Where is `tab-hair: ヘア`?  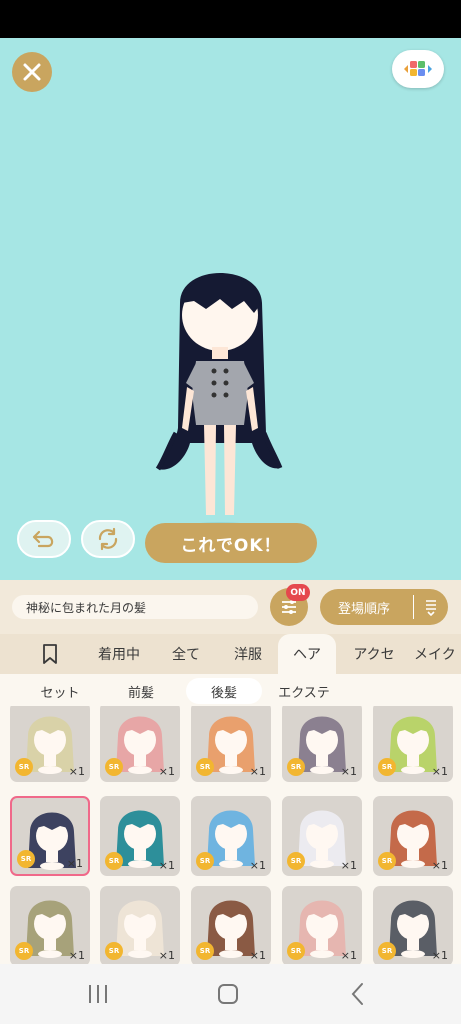
tab-hair: ヘア is located at coordinates (307, 654).